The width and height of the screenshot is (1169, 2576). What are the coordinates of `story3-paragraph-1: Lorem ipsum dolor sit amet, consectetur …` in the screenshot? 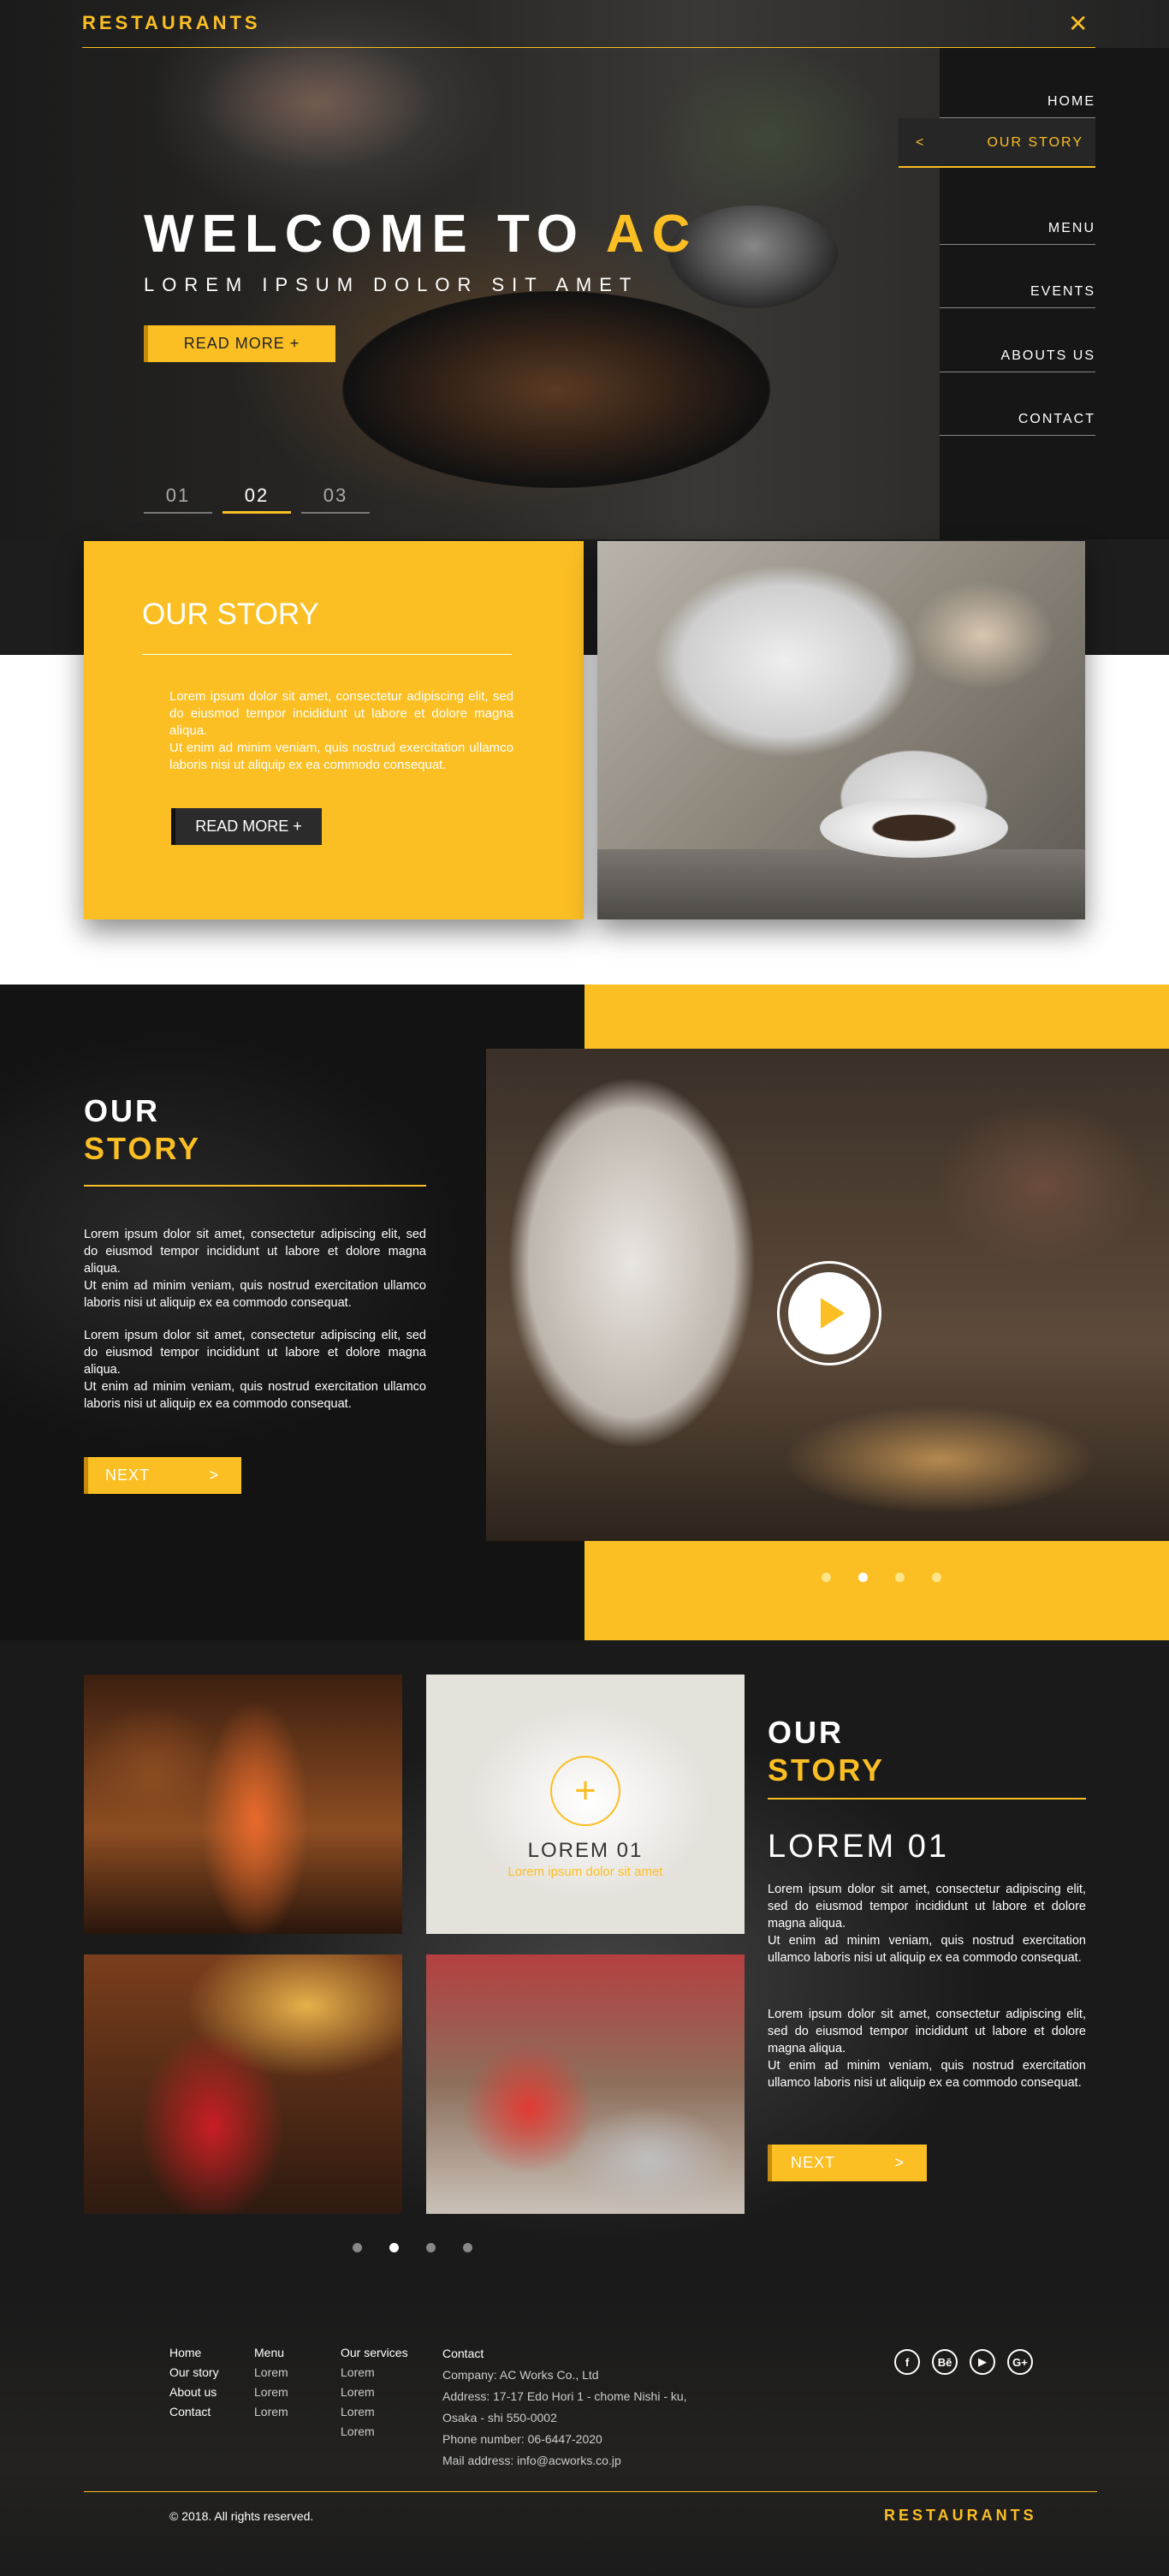 It's located at (927, 1924).